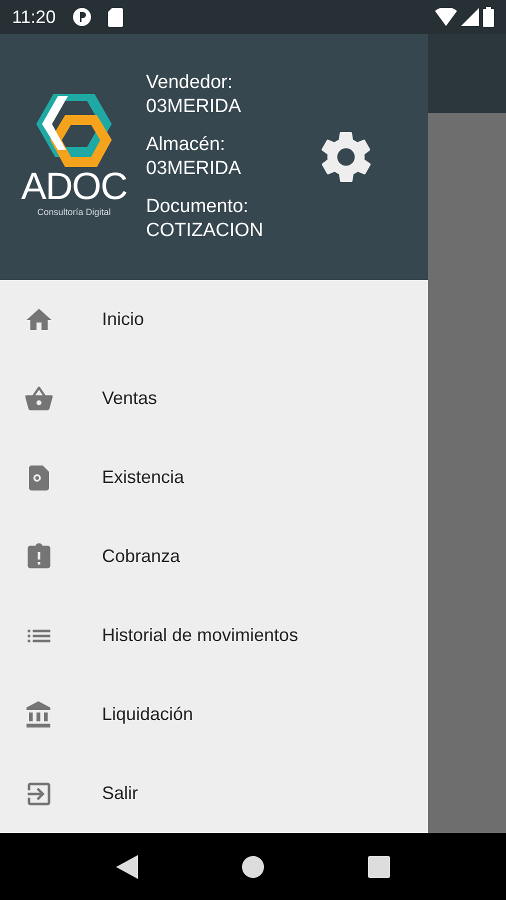 The width and height of the screenshot is (506, 900). What do you see at coordinates (214, 319) in the screenshot?
I see `menu-item: Inicio` at bounding box center [214, 319].